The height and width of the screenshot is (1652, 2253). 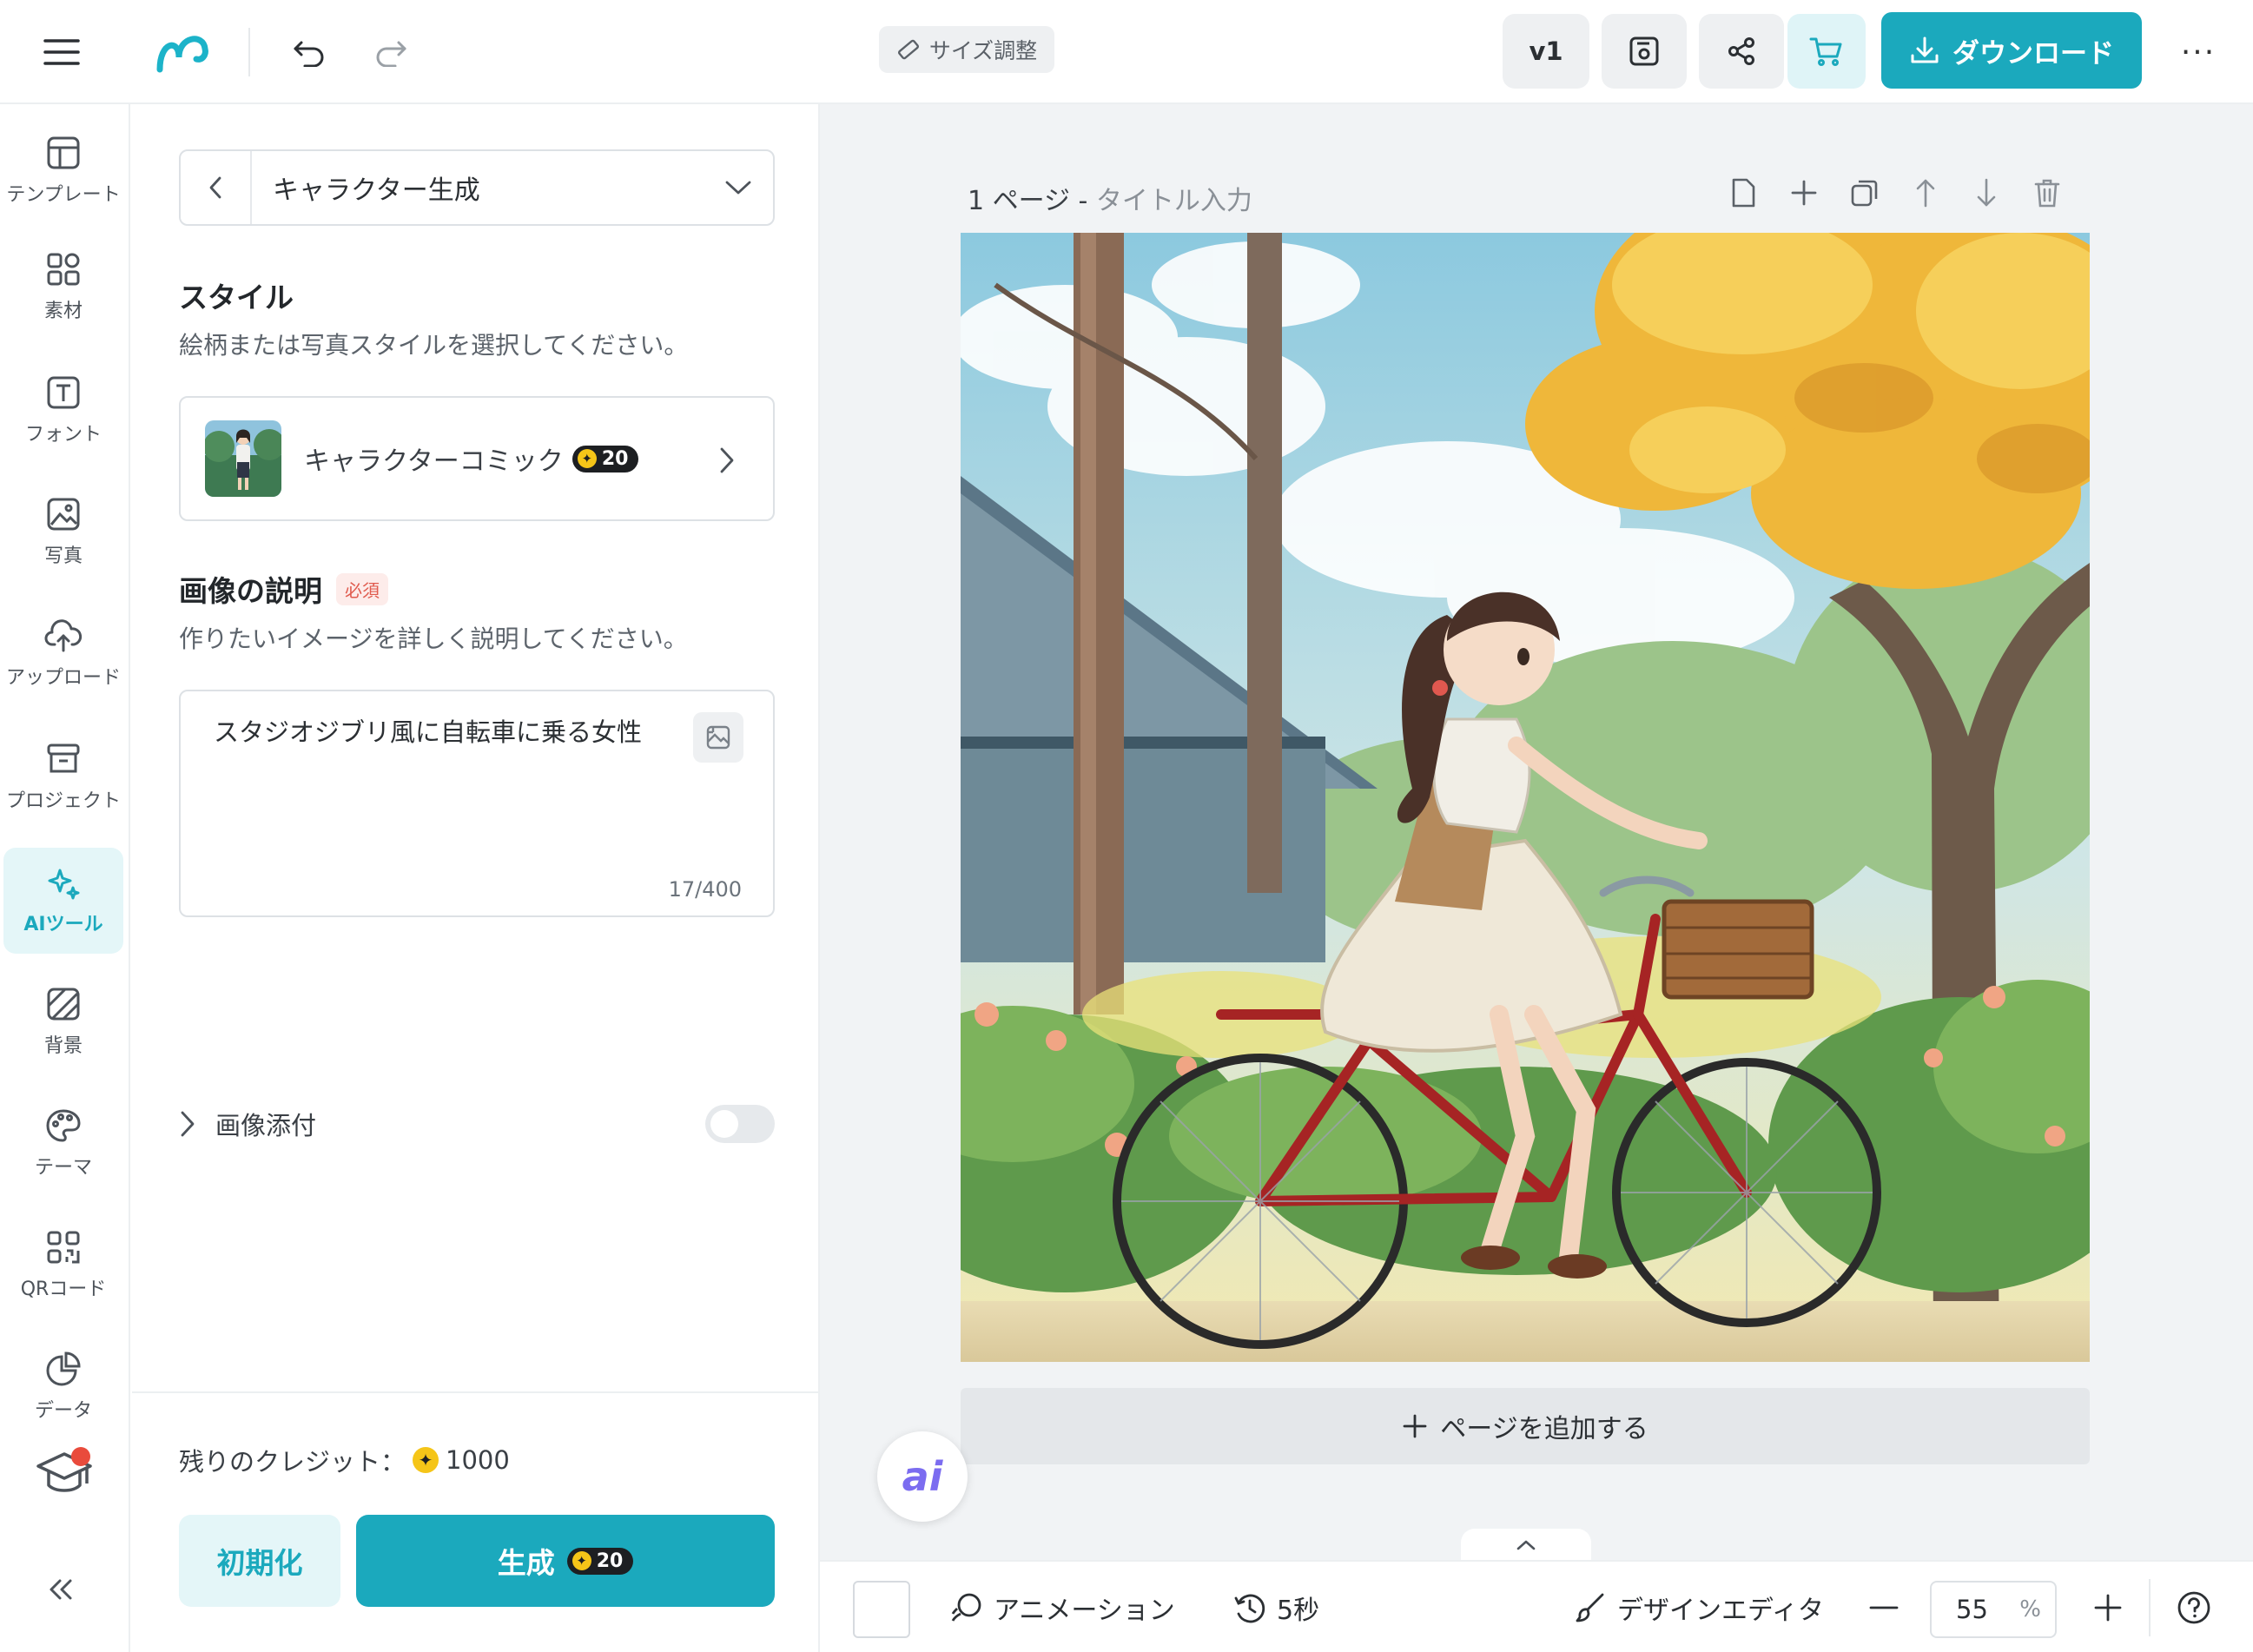 I want to click on project-icon, so click(x=63, y=758).